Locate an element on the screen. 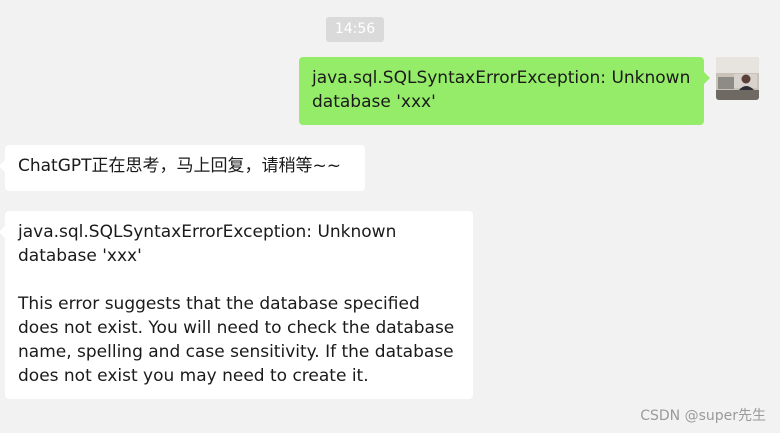 Image resolution: width=780 pixels, height=433 pixels. received-message-bubble: ChatGPT正在思考，马上回复，请稍等~~ is located at coordinates (182, 168).